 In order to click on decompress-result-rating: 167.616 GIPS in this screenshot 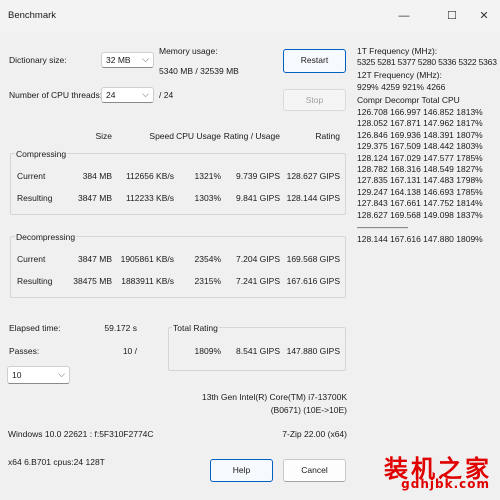, I will do `click(313, 281)`.